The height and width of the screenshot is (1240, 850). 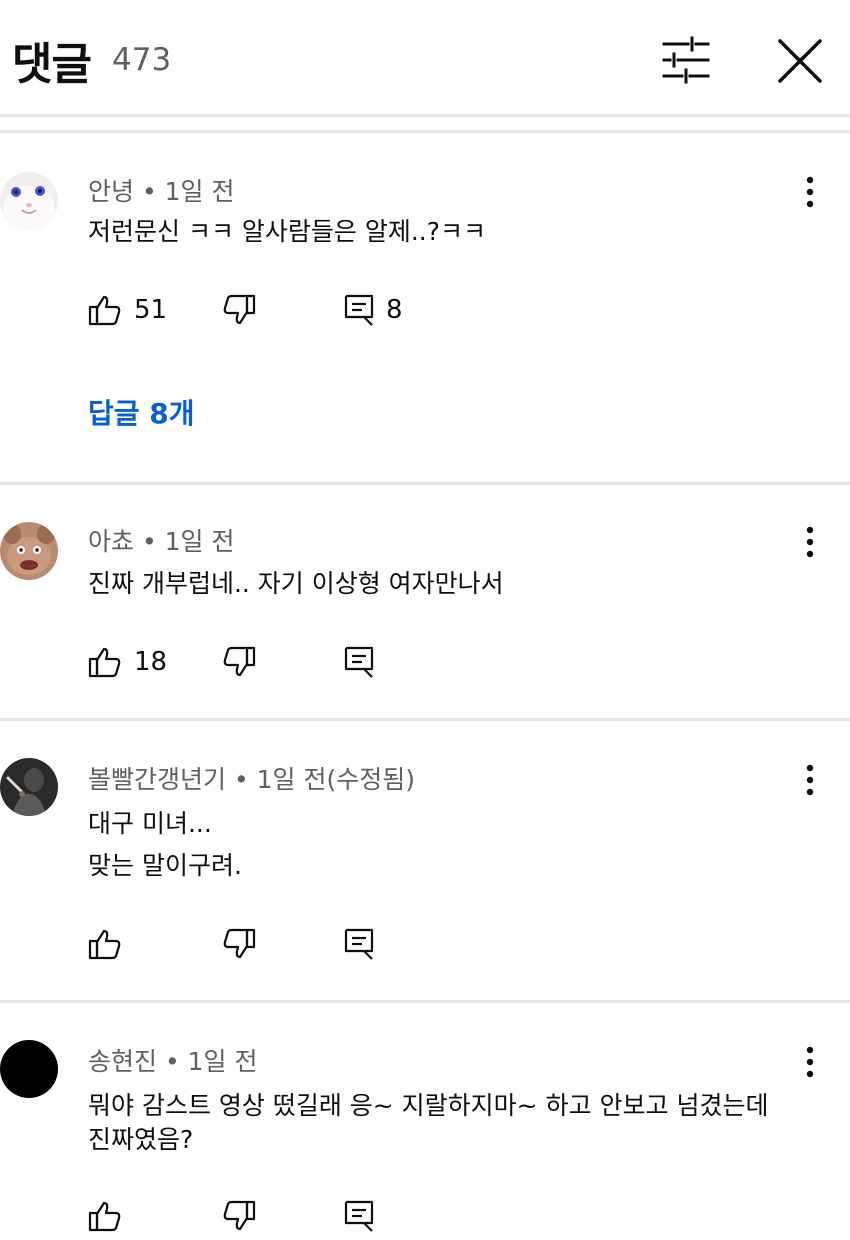 What do you see at coordinates (142, 60) in the screenshot?
I see `comments-count: 473` at bounding box center [142, 60].